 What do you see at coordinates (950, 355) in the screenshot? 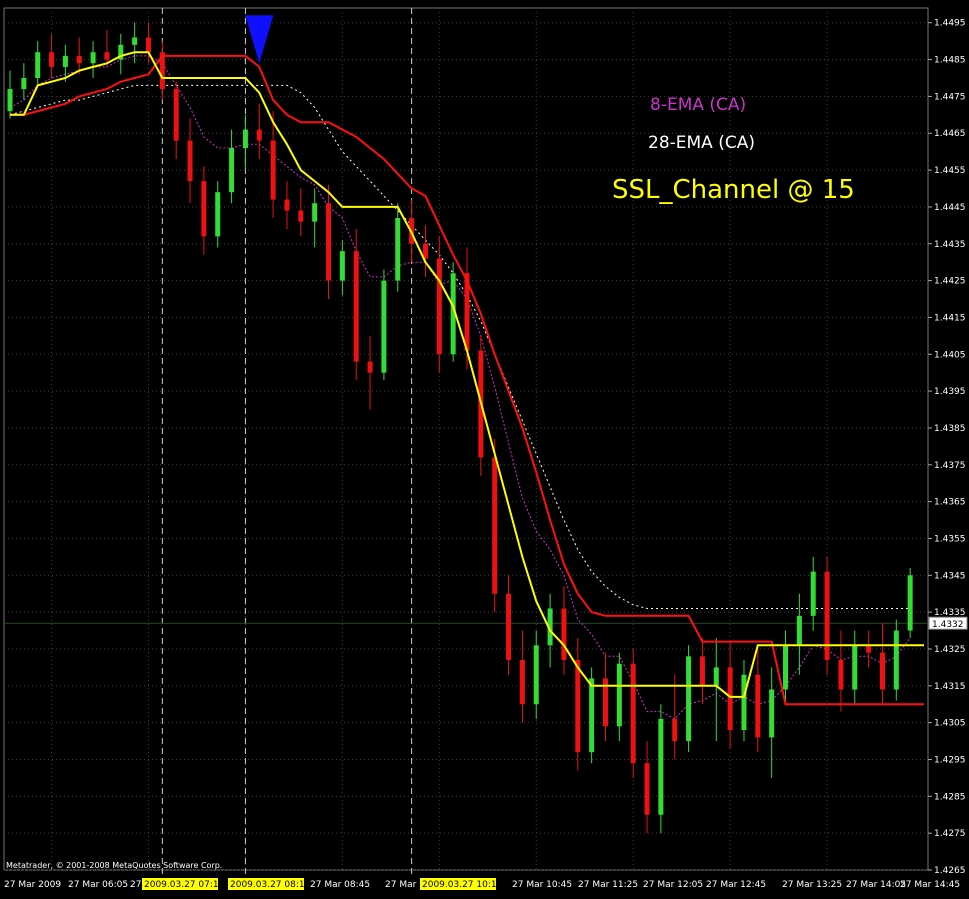
I see `y-tick-label: 1.4405` at bounding box center [950, 355].